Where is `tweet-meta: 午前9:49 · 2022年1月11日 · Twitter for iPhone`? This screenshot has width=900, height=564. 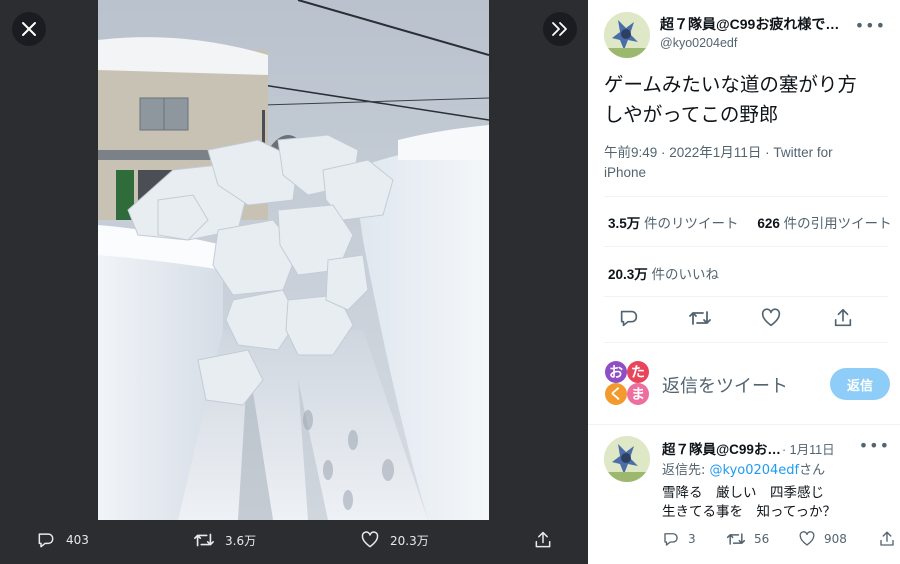 tweet-meta: 午前9:49 · 2022年1月11日 · Twitter for iPhone is located at coordinates (734, 163).